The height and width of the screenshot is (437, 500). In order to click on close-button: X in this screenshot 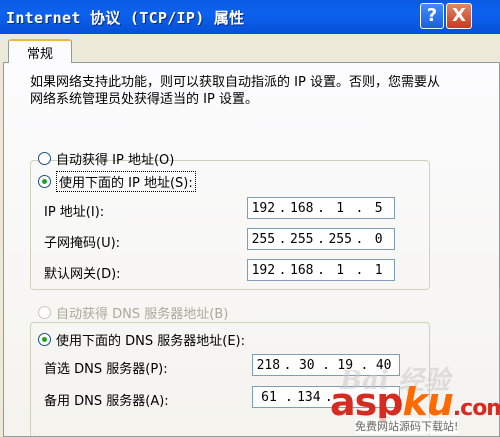, I will do `click(459, 16)`.